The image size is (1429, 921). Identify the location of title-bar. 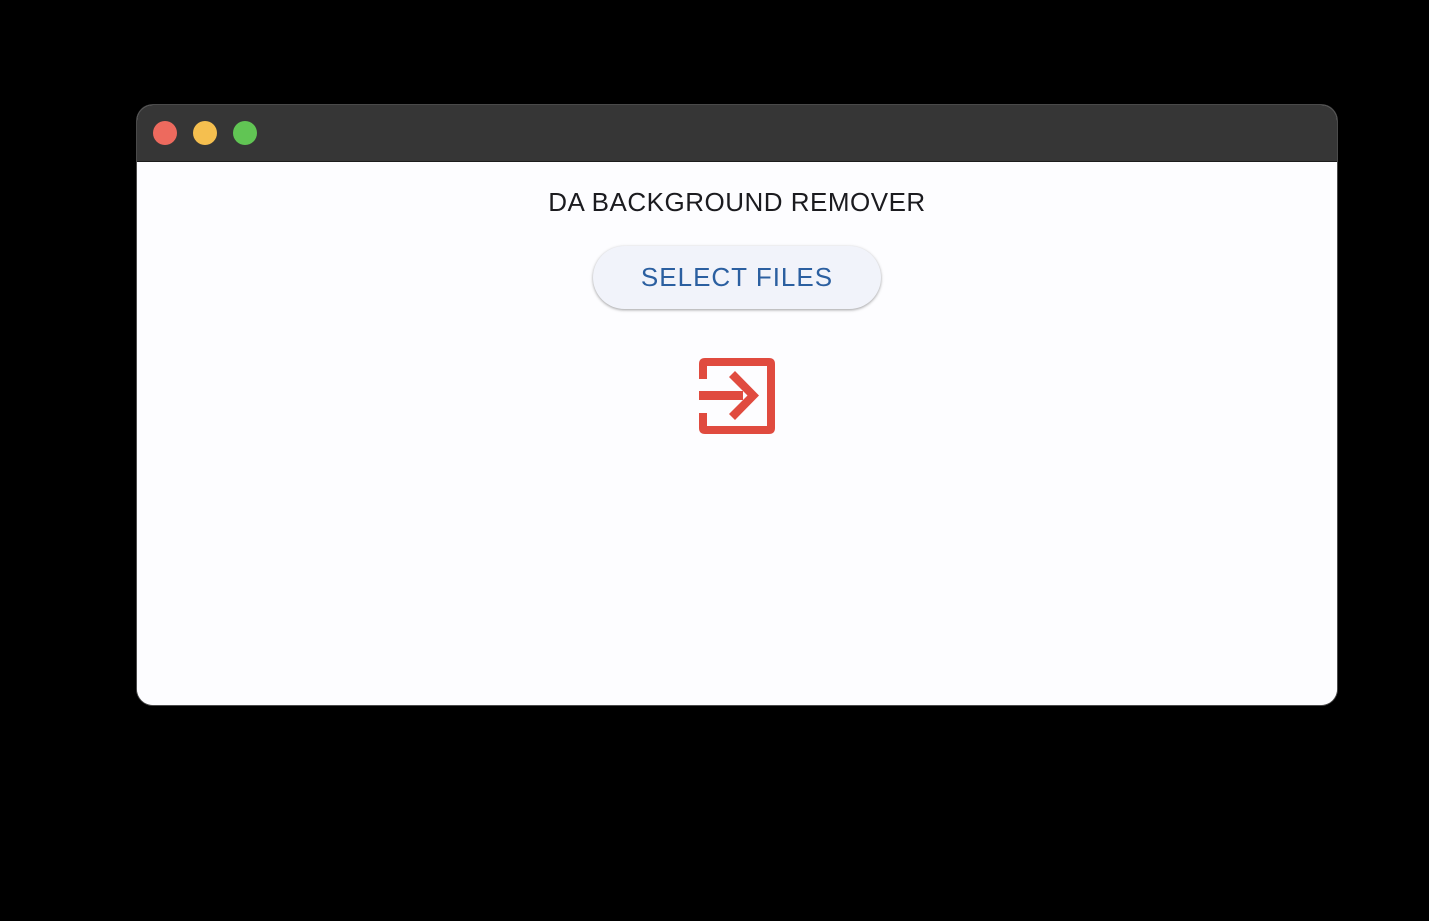
(737, 133).